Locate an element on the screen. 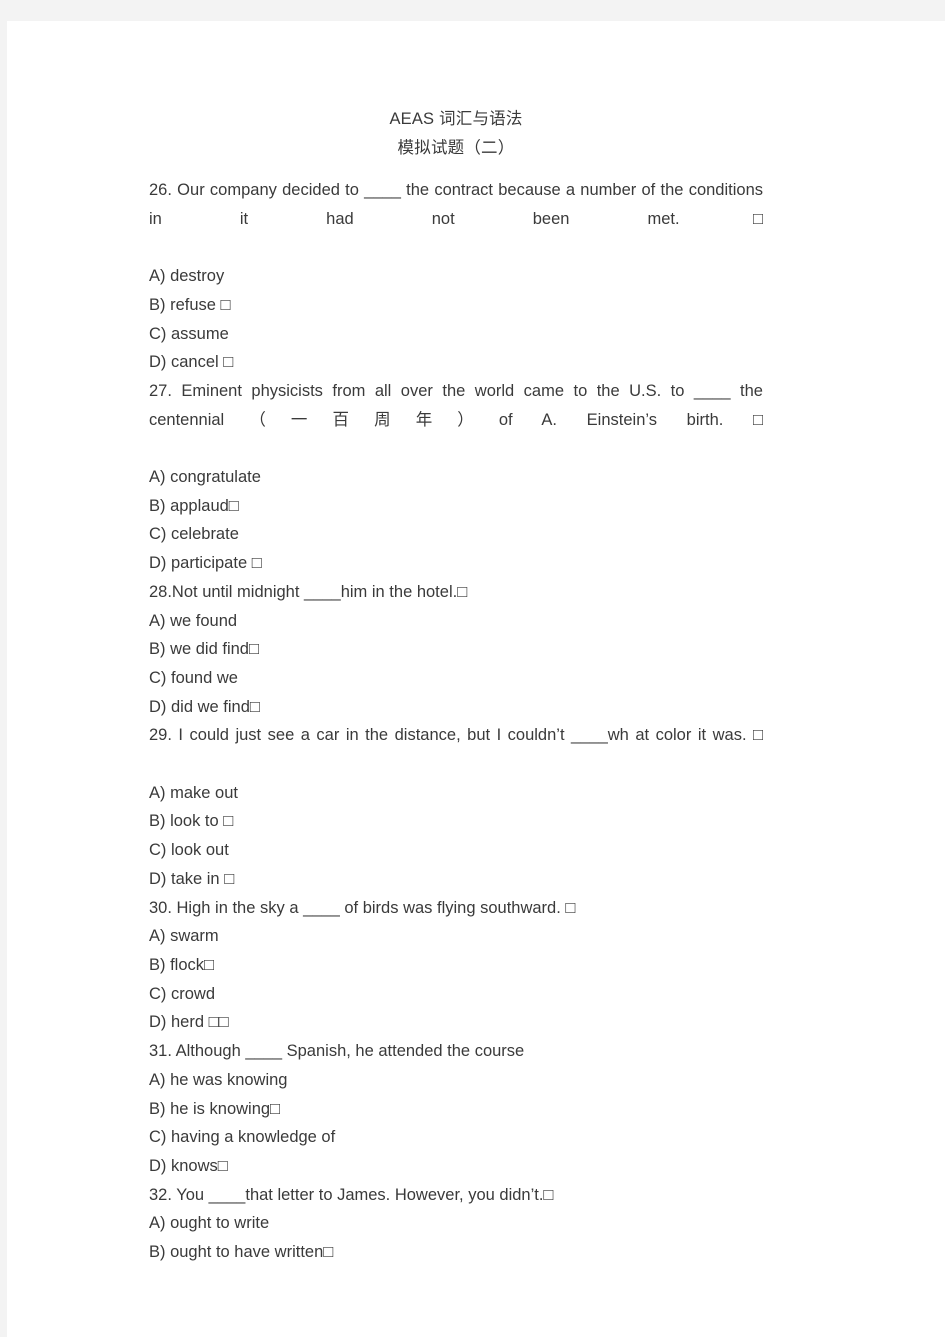 Image resolution: width=945 pixels, height=1337 pixels. question-31-option-a: A) he was knowing is located at coordinates (456, 1080).